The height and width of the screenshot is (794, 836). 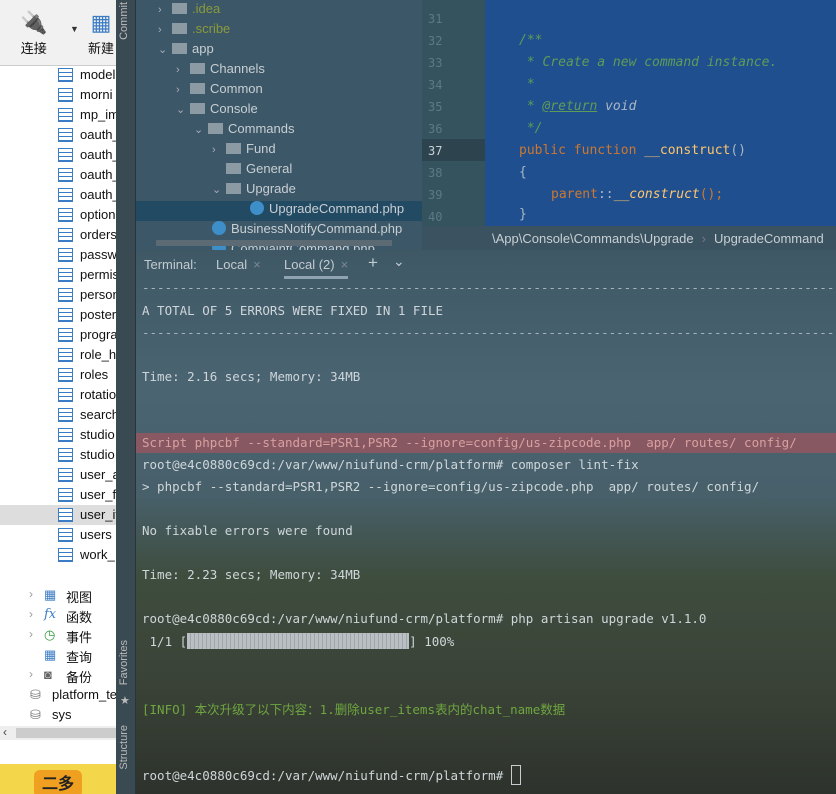 What do you see at coordinates (632, 150) in the screenshot?
I see `code-line: public function __construct()` at bounding box center [632, 150].